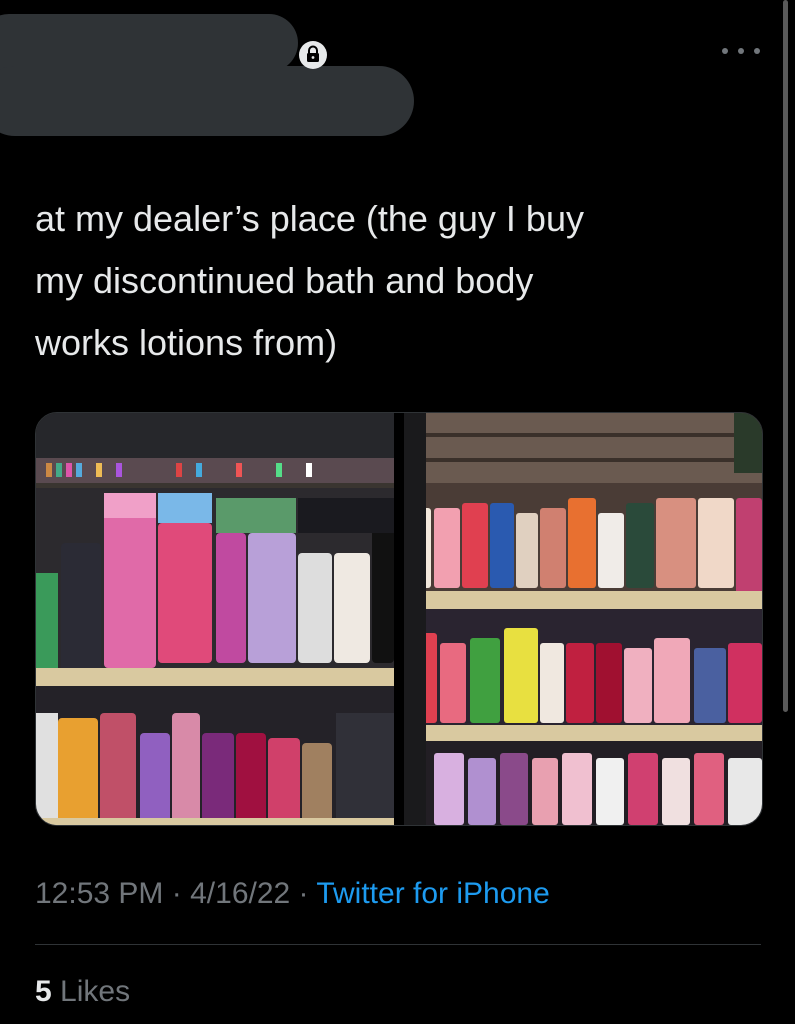 This screenshot has width=795, height=1024. I want to click on scrollbar, so click(785, 356).